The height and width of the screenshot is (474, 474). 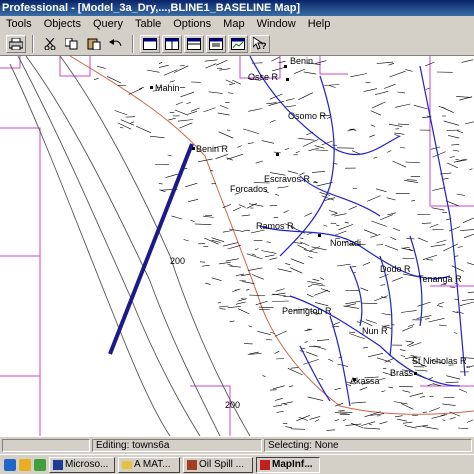 What do you see at coordinates (58, 464) in the screenshot?
I see `word-icon` at bounding box center [58, 464].